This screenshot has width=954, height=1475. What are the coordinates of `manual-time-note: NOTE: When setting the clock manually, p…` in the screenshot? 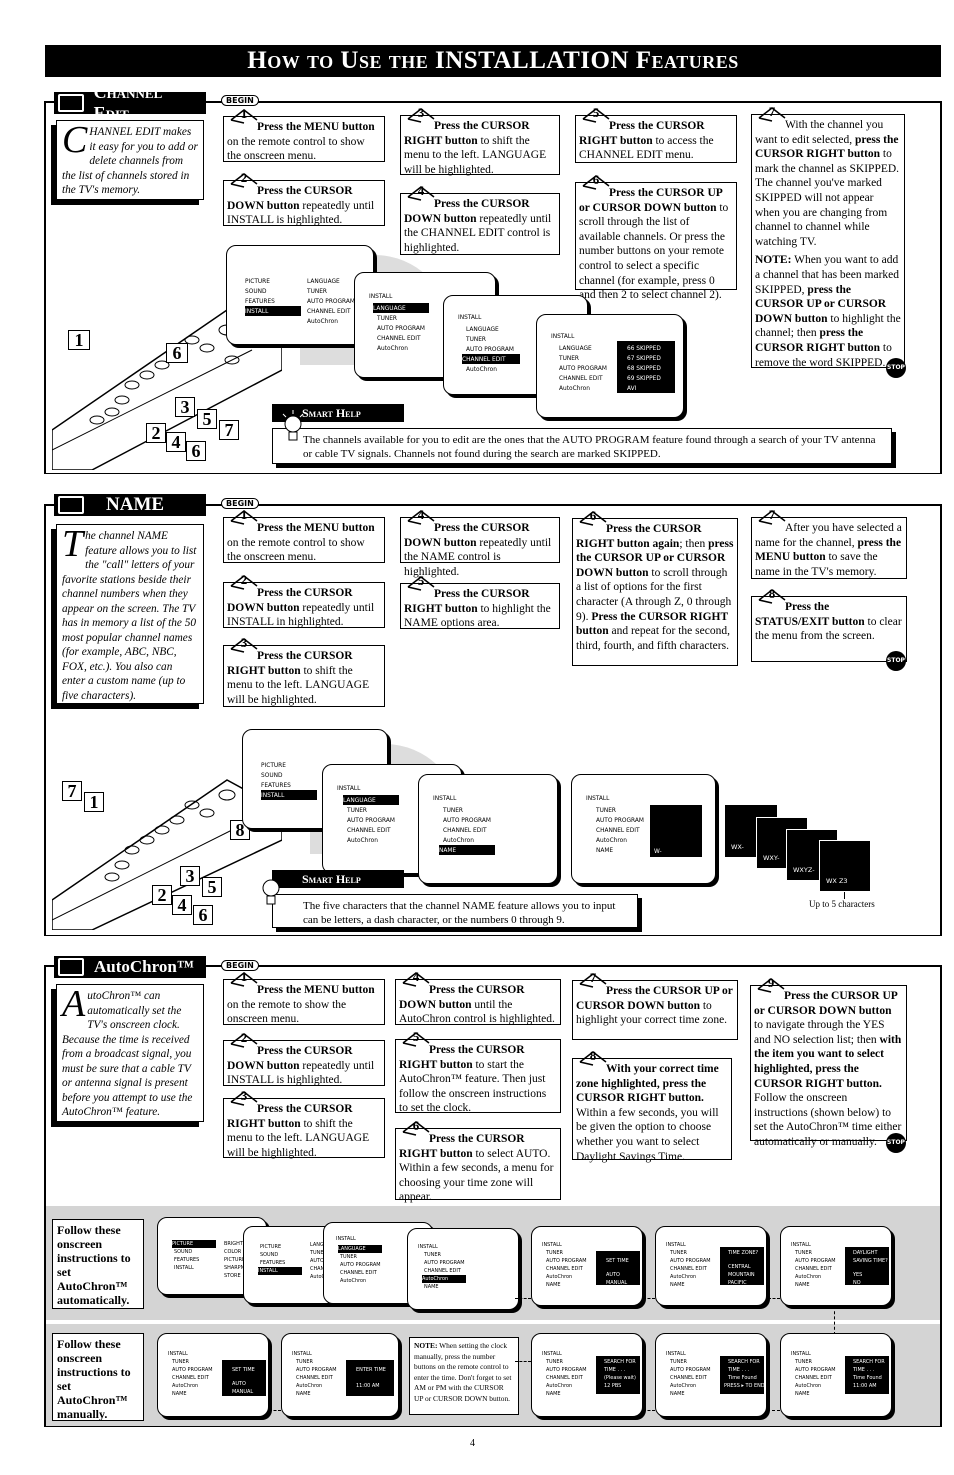 It's located at (464, 1376).